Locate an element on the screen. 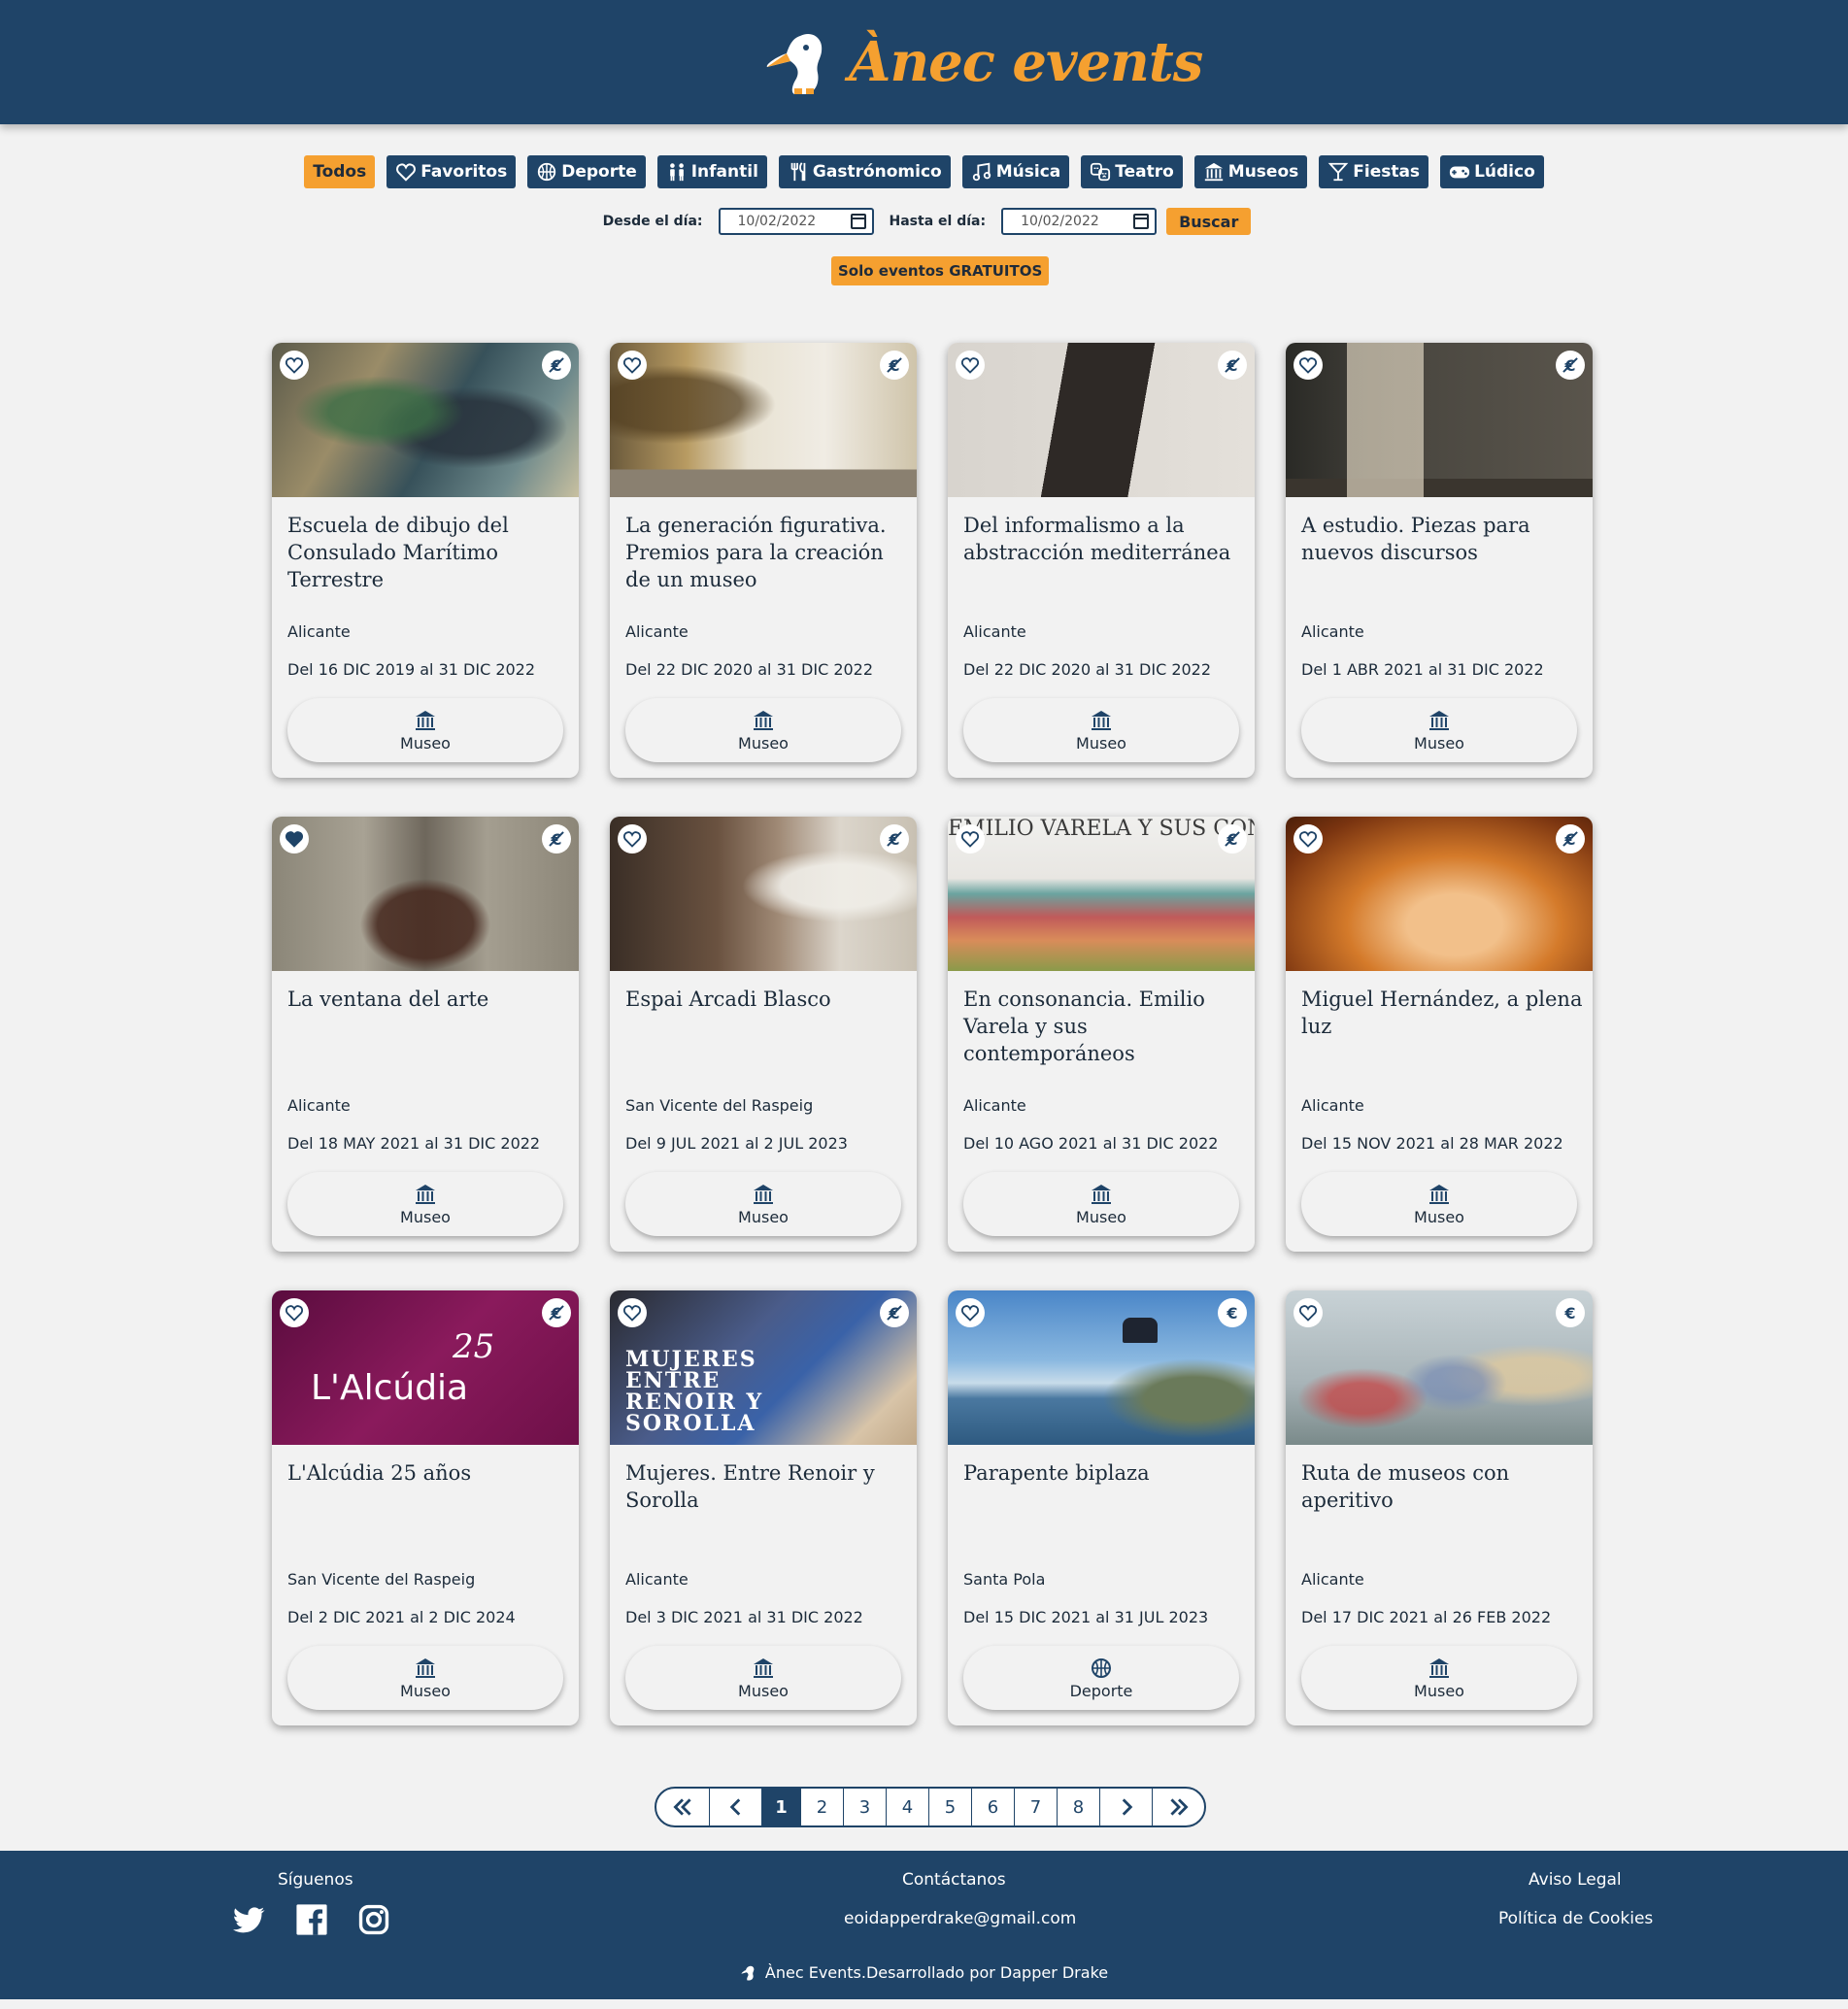 Image resolution: width=1848 pixels, height=2009 pixels. twitter-icon is located at coordinates (249, 1920).